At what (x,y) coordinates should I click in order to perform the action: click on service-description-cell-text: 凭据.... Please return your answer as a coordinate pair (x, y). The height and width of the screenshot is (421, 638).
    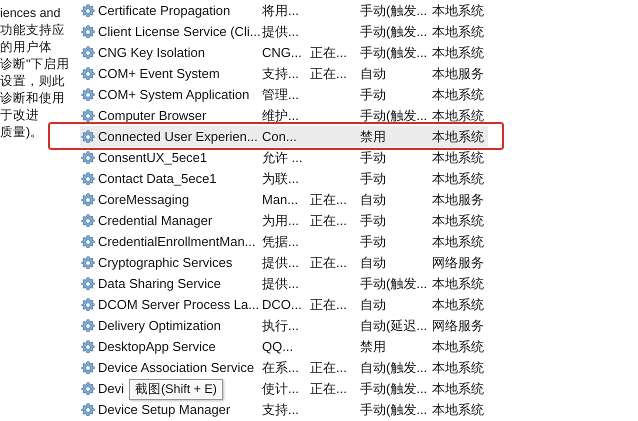
    Looking at the image, I should click on (281, 241).